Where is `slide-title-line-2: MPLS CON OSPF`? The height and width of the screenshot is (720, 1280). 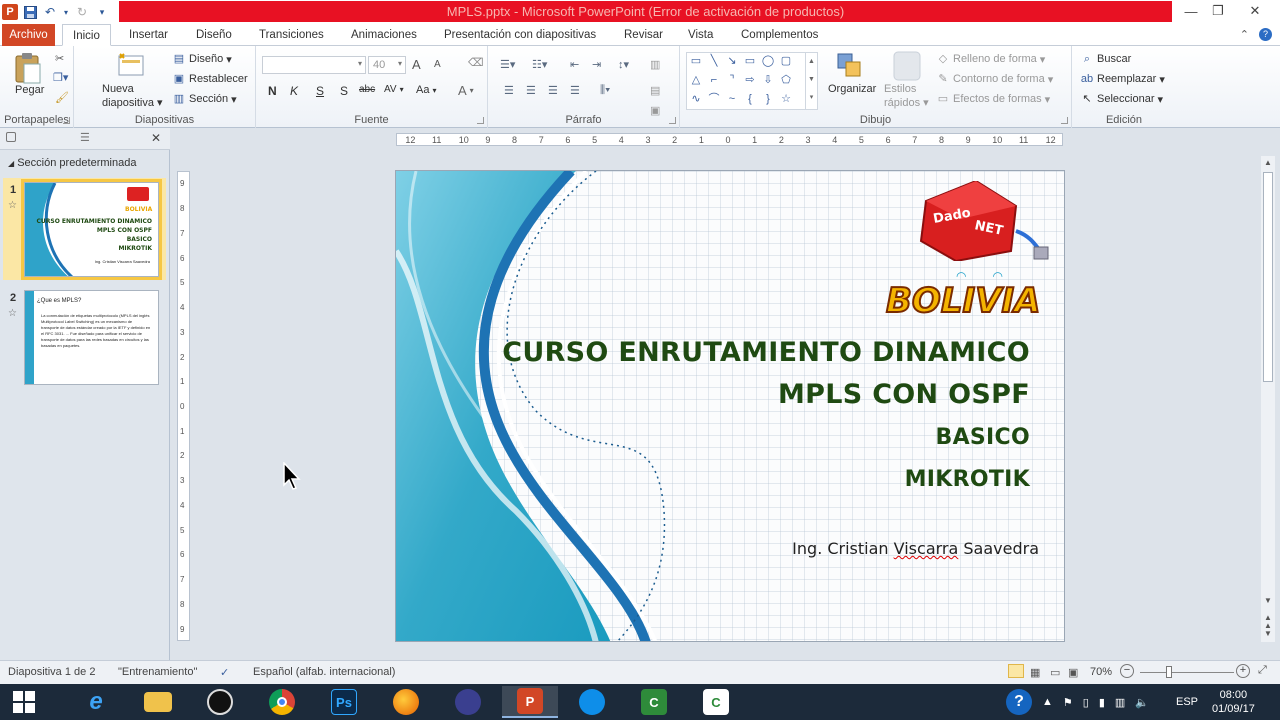
slide-title-line-2: MPLS CON OSPF is located at coordinates (904, 394).